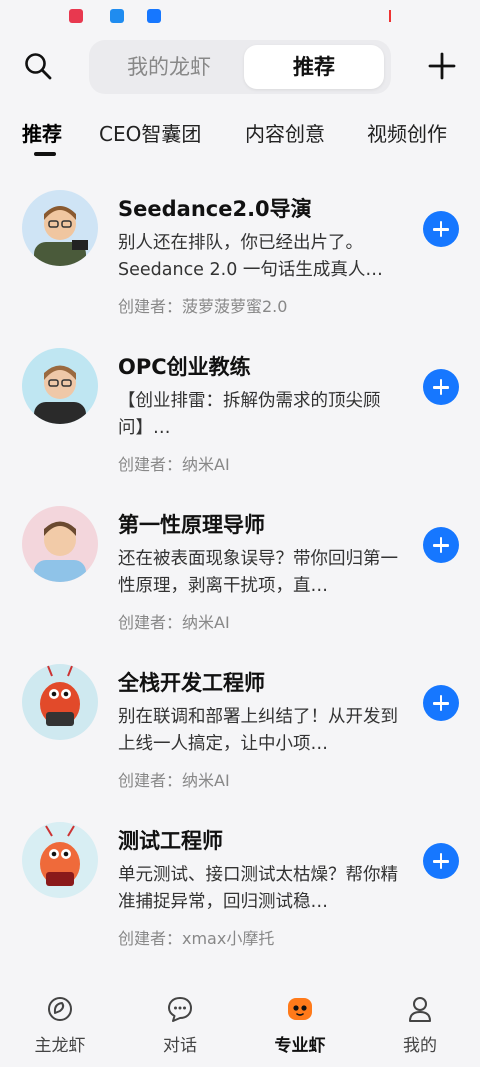 The image size is (480, 1067). Describe the element at coordinates (407, 132) in the screenshot. I see `category-tab-video: 视频创作` at that location.